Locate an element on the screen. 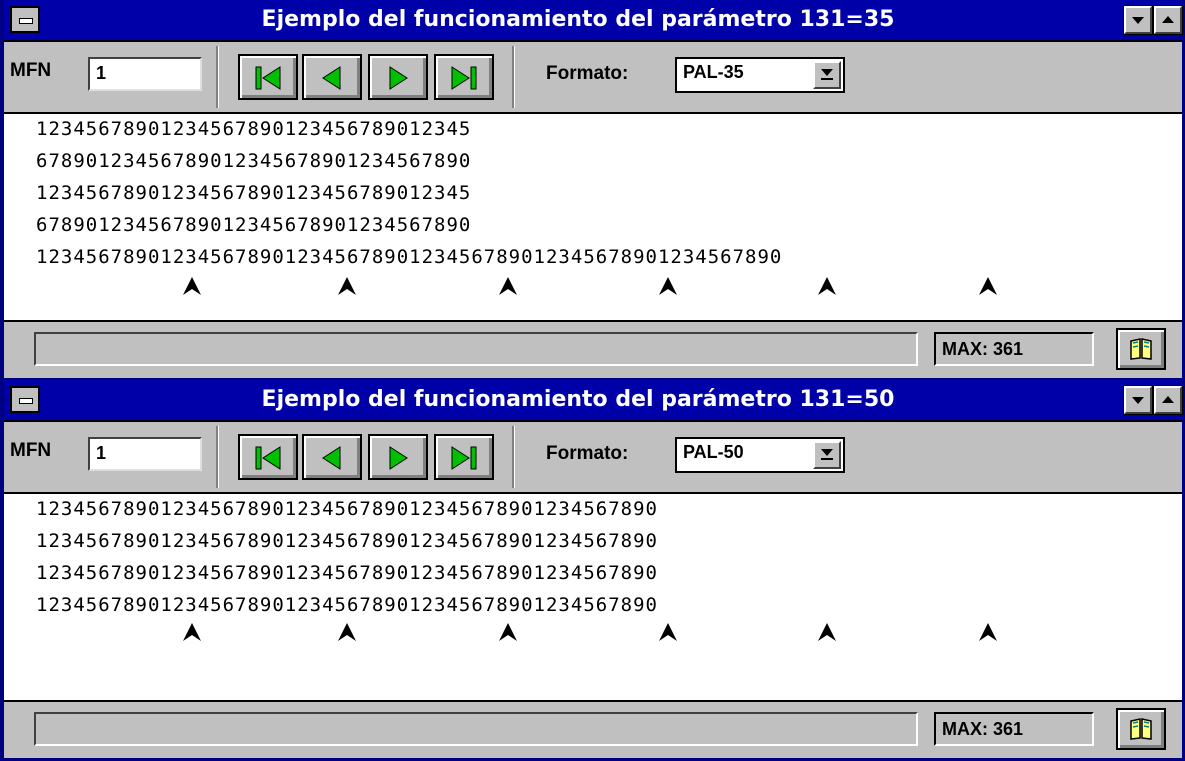 This screenshot has height=761, width=1185. format-value: PAL-50 is located at coordinates (713, 452).